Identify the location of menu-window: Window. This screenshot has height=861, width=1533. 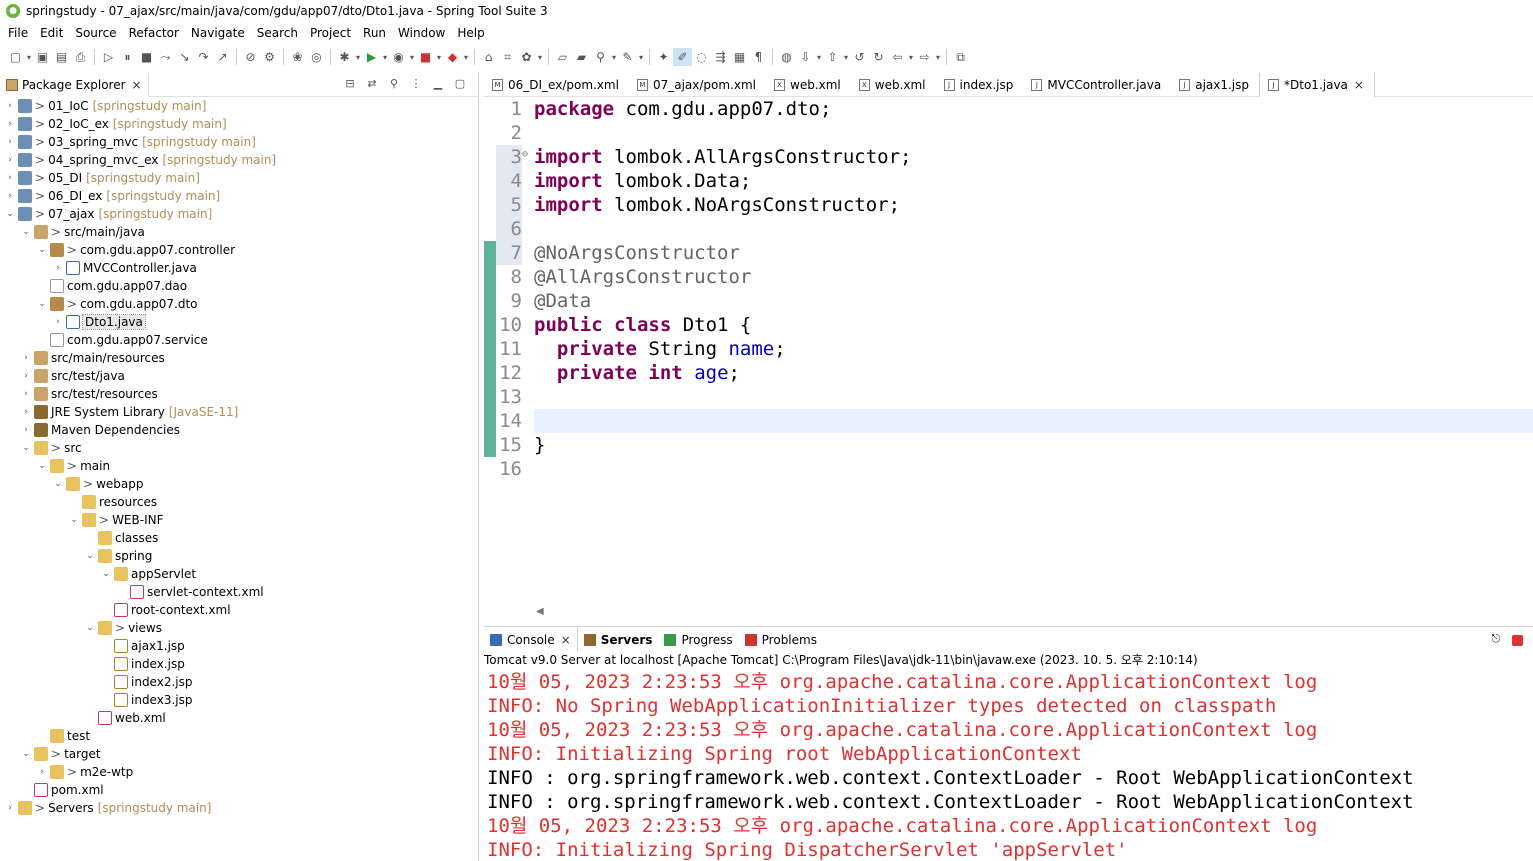
(421, 33).